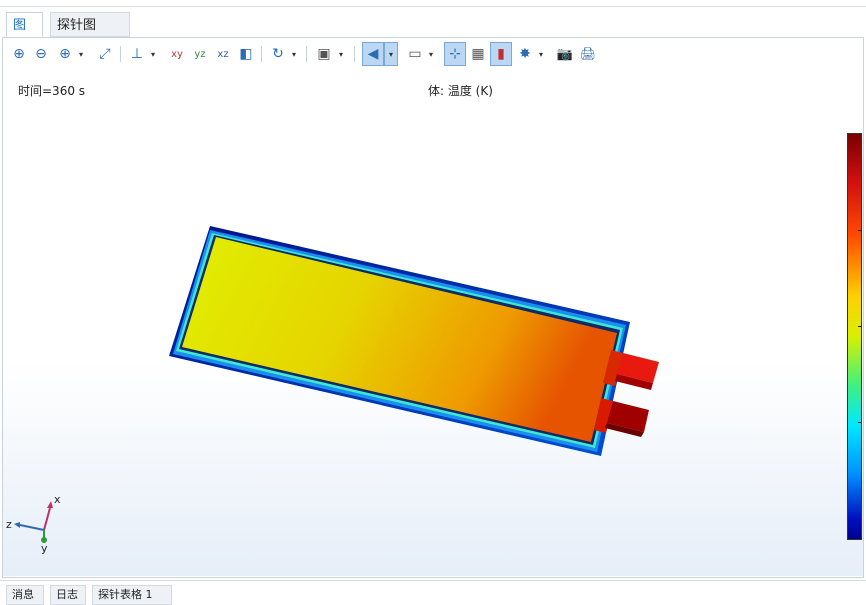 The image size is (866, 605). What do you see at coordinates (19, 54) in the screenshot?
I see `zoom-in-icon: ⊕` at bounding box center [19, 54].